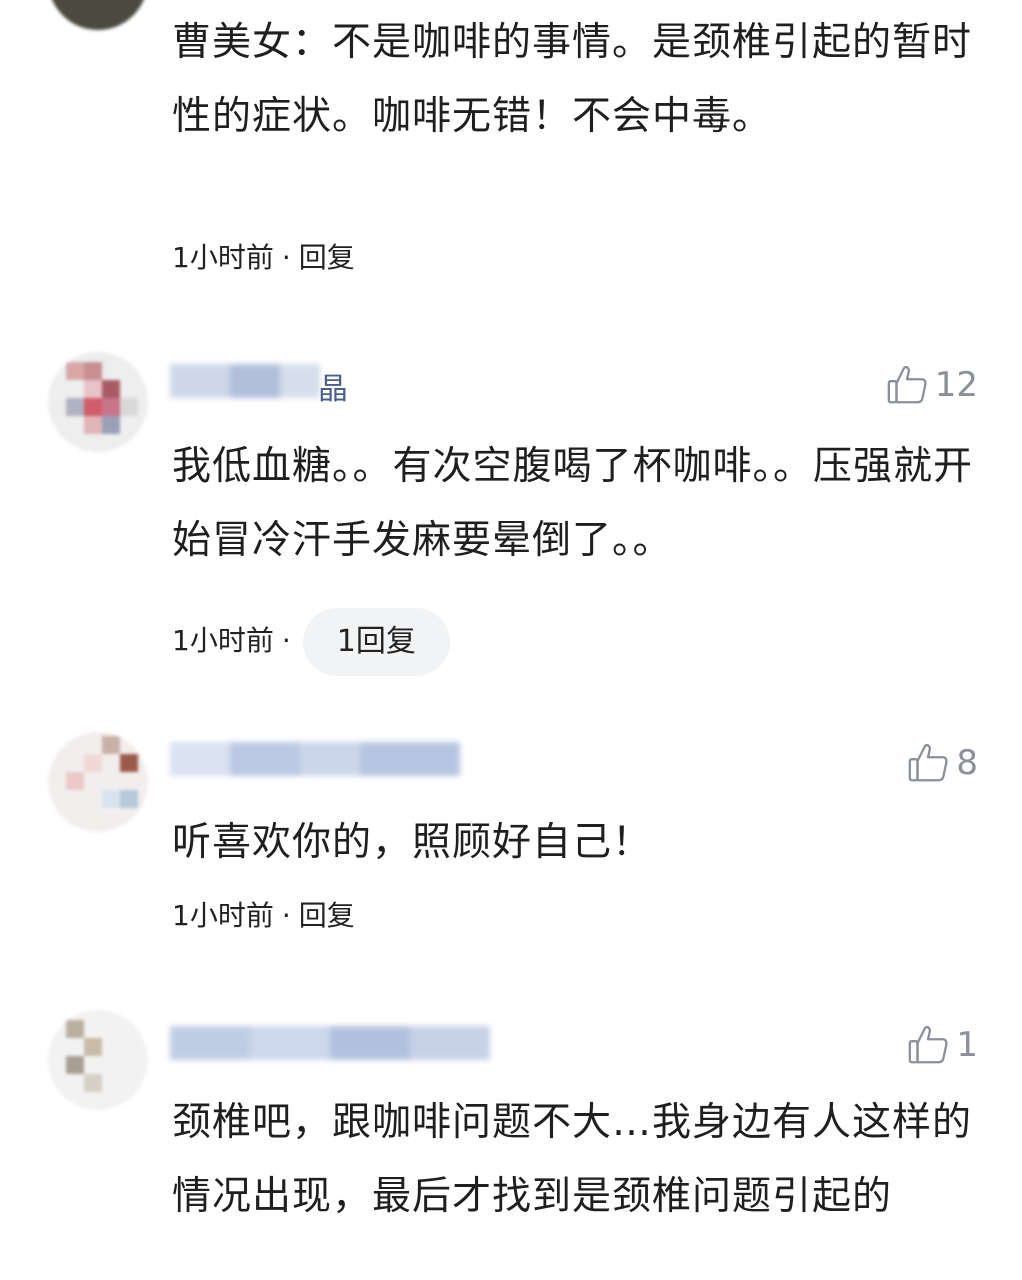 The height and width of the screenshot is (1280, 1022). What do you see at coordinates (376, 642) in the screenshot?
I see `view-replies-button: 1回复` at bounding box center [376, 642].